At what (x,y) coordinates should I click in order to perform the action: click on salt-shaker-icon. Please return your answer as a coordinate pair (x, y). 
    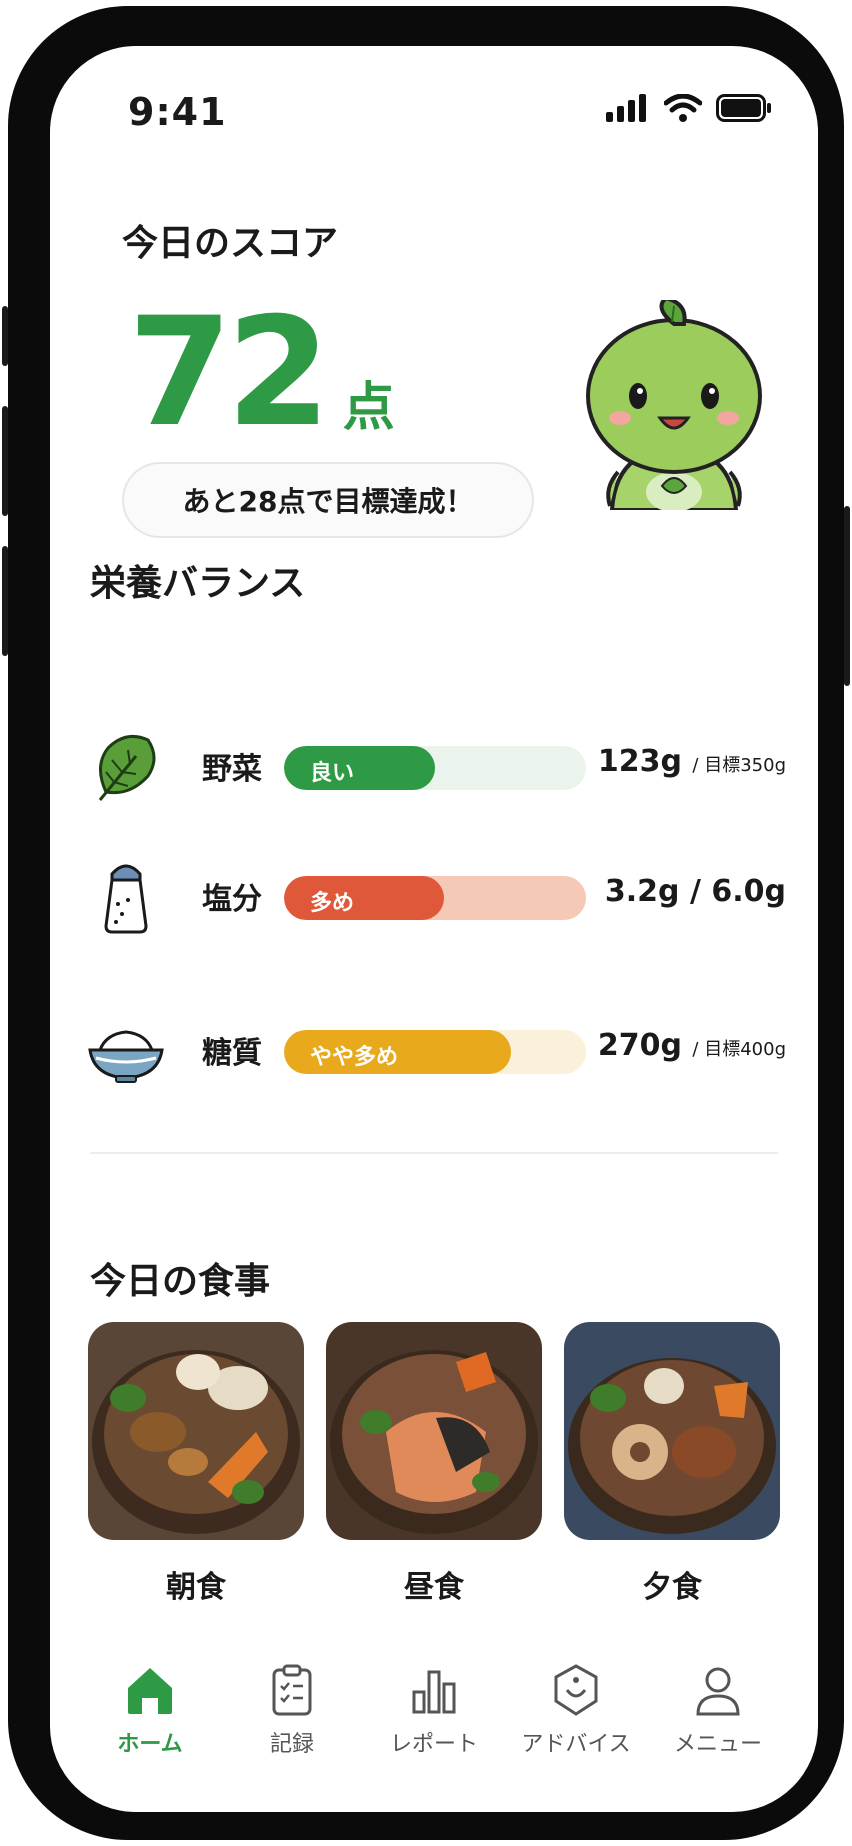
    Looking at the image, I should click on (126, 899).